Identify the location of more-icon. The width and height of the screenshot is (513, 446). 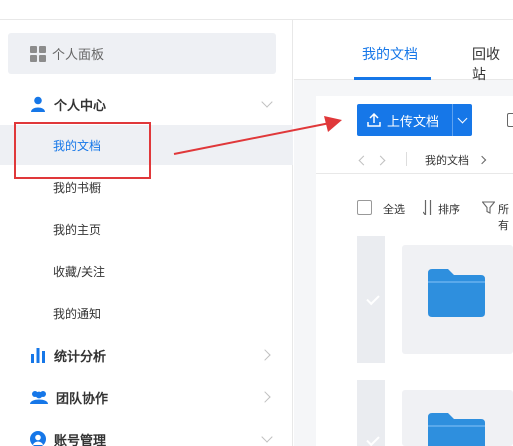
(510, 120).